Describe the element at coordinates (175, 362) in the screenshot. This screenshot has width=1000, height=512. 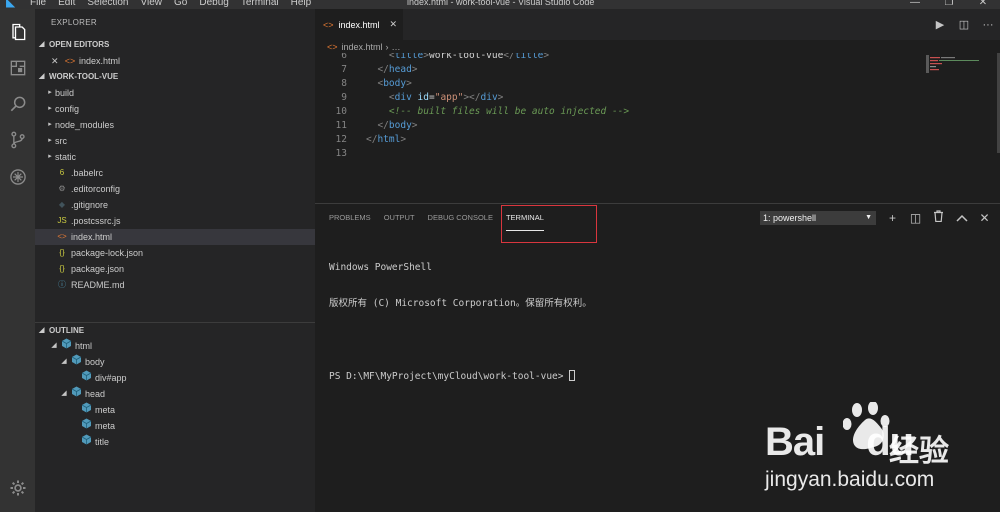
I see `outline-item: ◢ body` at that location.